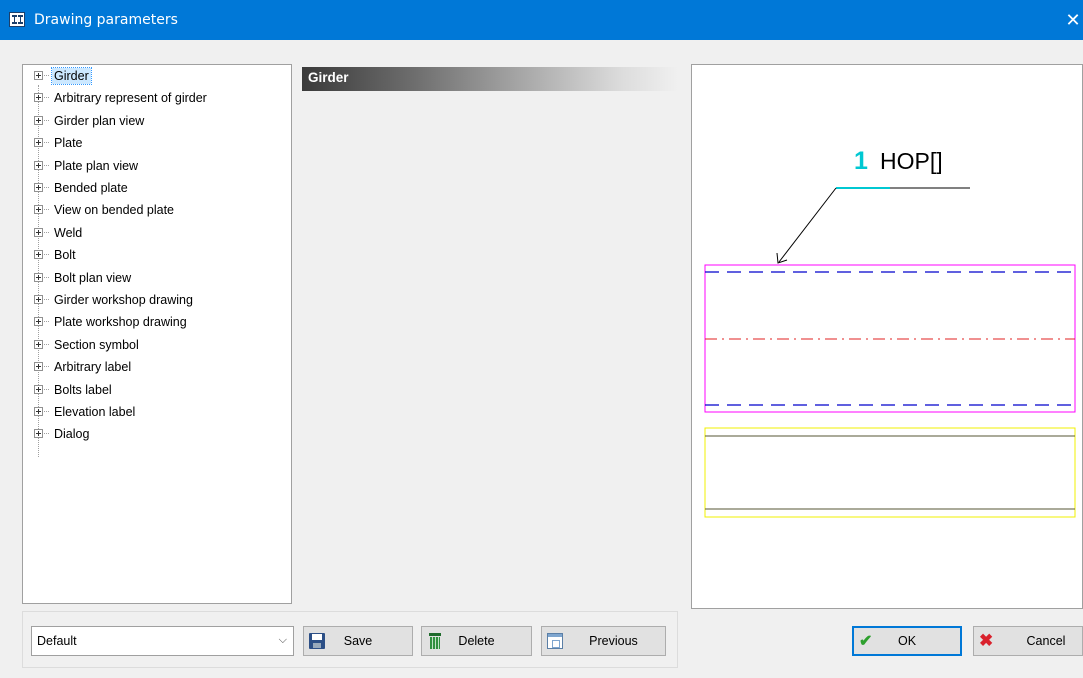 This screenshot has height=678, width=1083. Describe the element at coordinates (162, 641) in the screenshot. I see `preset-dropdown: Default ⌵` at that location.